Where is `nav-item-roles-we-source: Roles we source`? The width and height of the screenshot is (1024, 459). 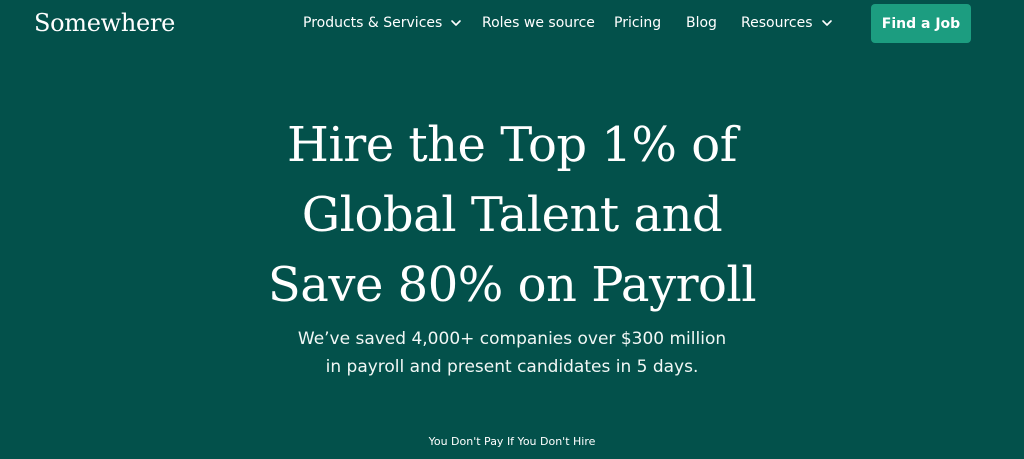
nav-item-roles-we-source: Roles we source is located at coordinates (538, 23).